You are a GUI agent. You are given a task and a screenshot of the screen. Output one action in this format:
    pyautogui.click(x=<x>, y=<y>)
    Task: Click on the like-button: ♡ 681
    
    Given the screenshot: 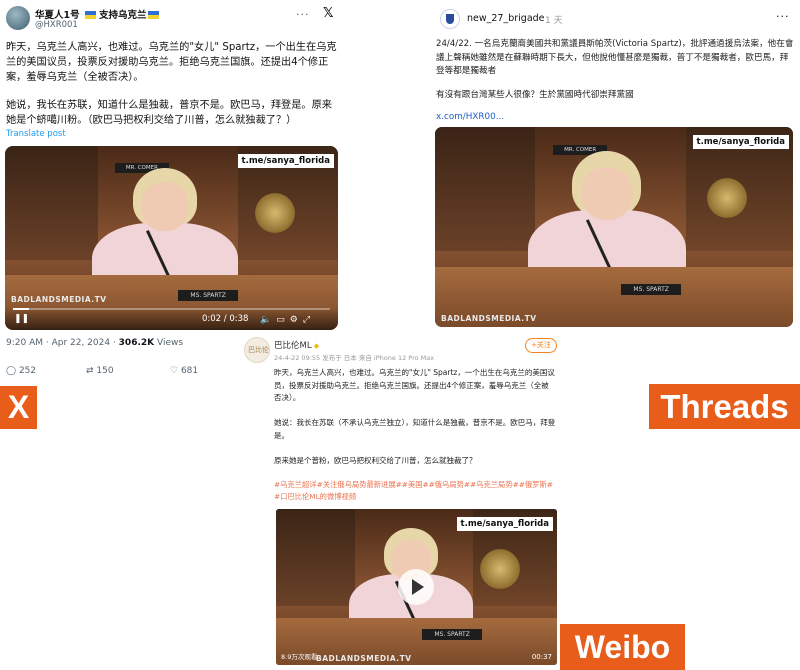 What is the action you would take?
    pyautogui.click(x=184, y=371)
    